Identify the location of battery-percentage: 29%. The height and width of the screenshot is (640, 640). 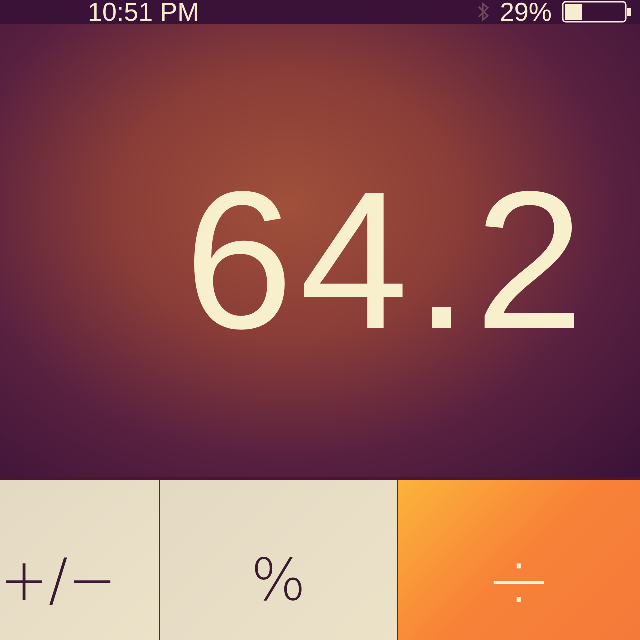
(526, 12).